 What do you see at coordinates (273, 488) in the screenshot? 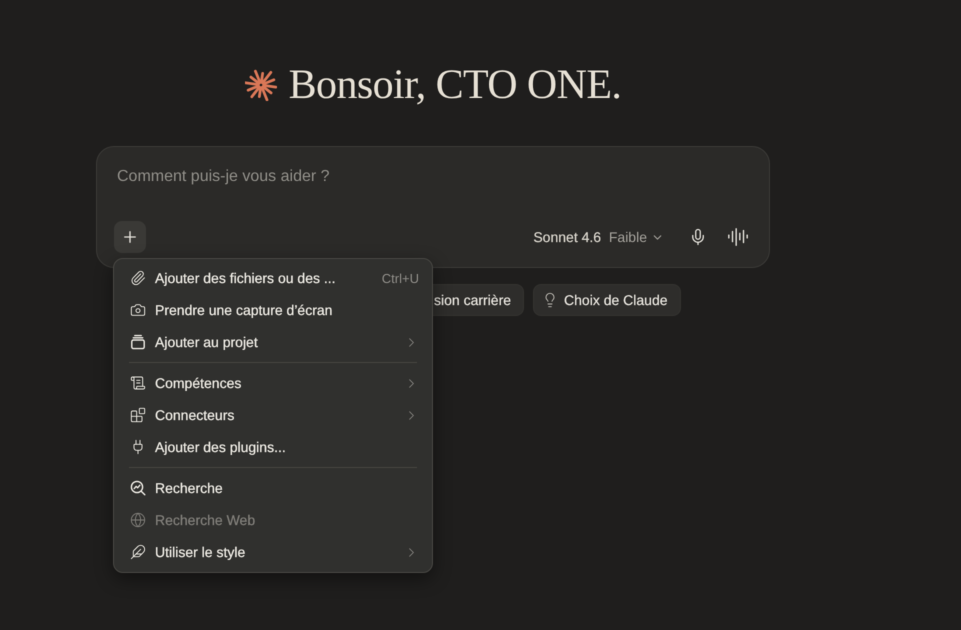
I see `menu-item: Recherche` at bounding box center [273, 488].